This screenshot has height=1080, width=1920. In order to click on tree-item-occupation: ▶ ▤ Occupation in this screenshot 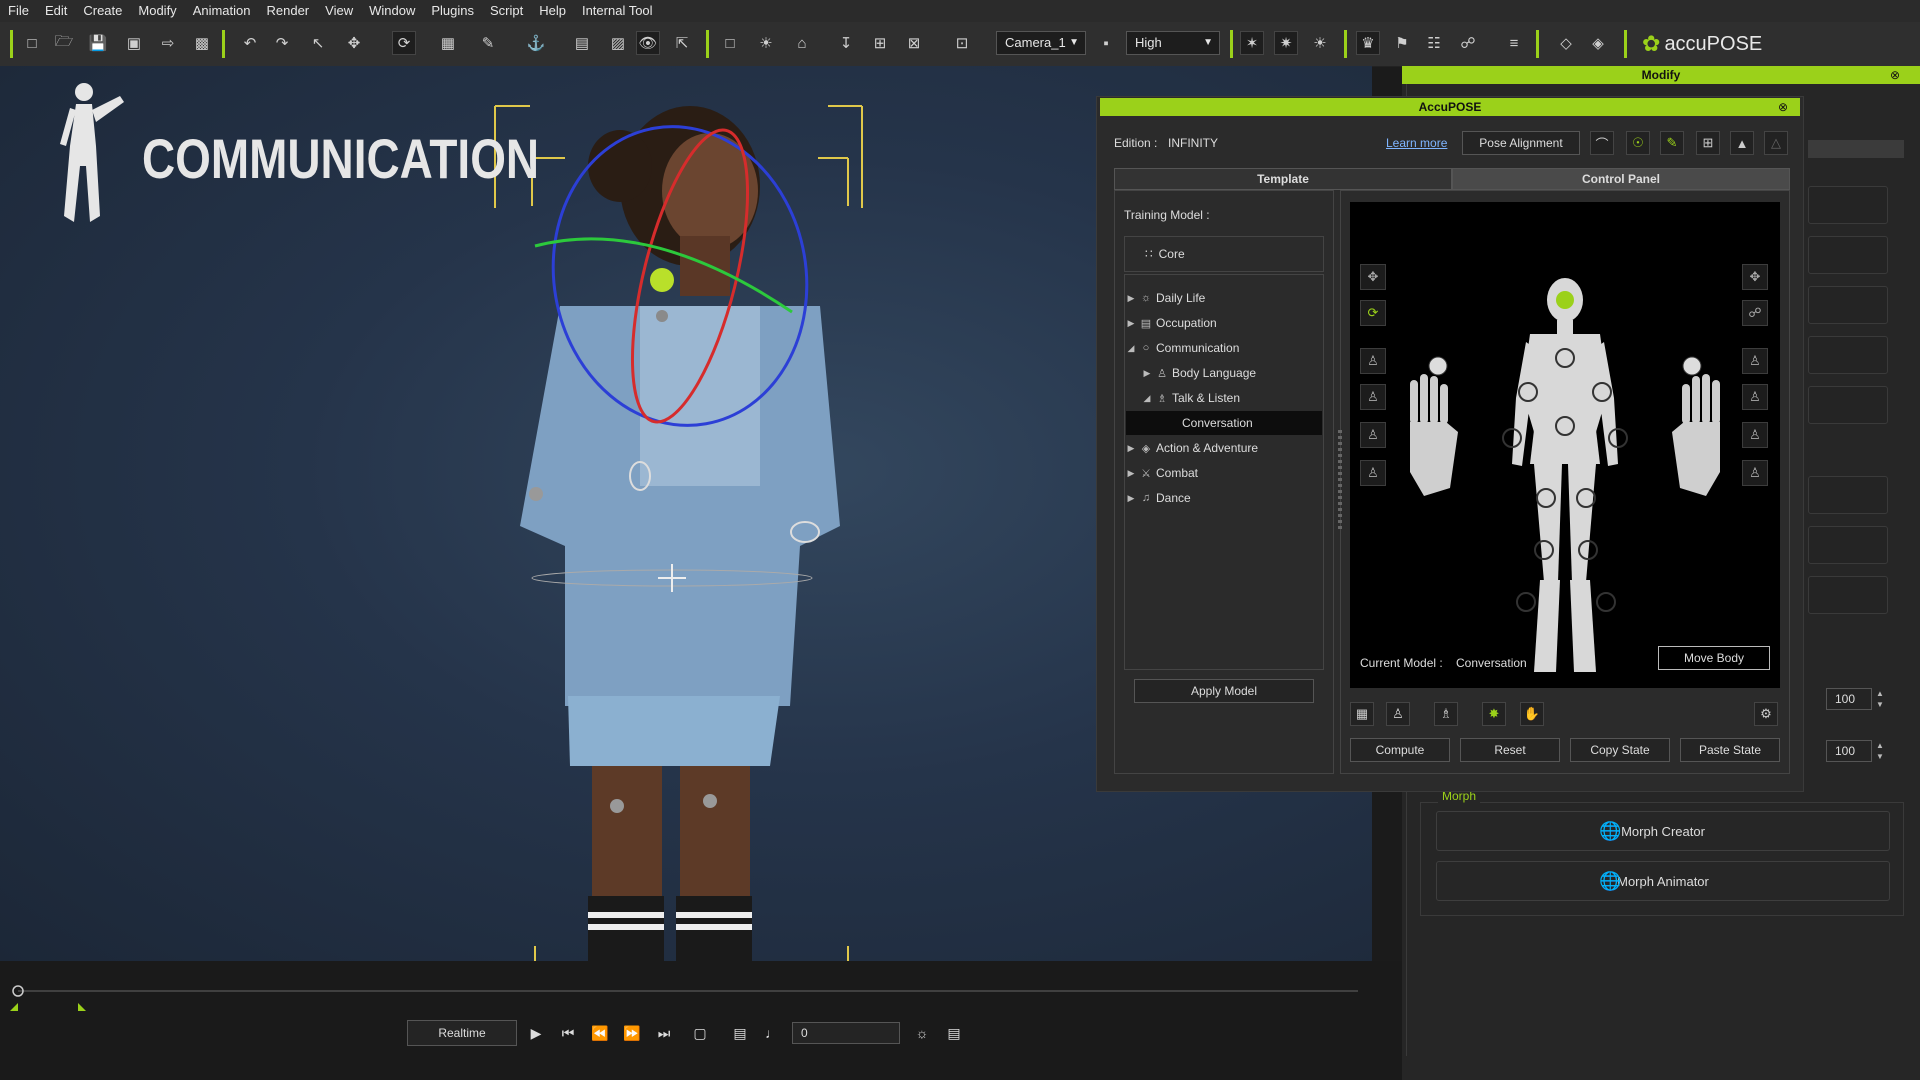, I will do `click(1224, 323)`.